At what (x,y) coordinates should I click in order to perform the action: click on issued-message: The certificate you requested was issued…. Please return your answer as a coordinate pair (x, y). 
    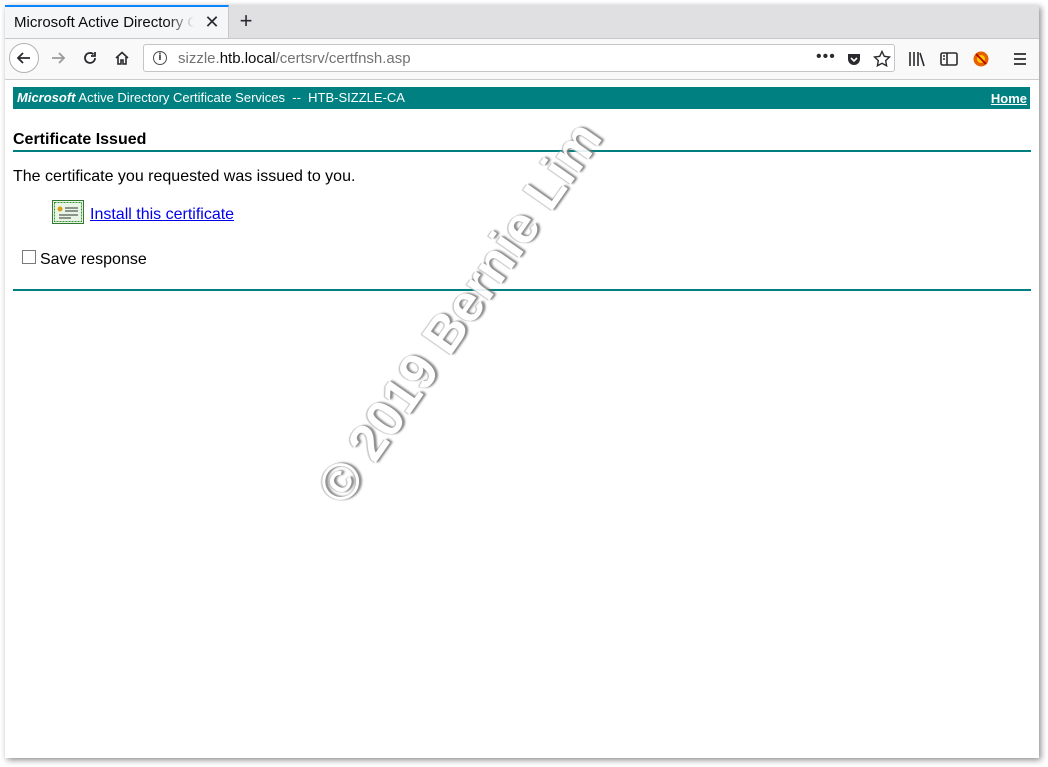
    Looking at the image, I should click on (184, 176).